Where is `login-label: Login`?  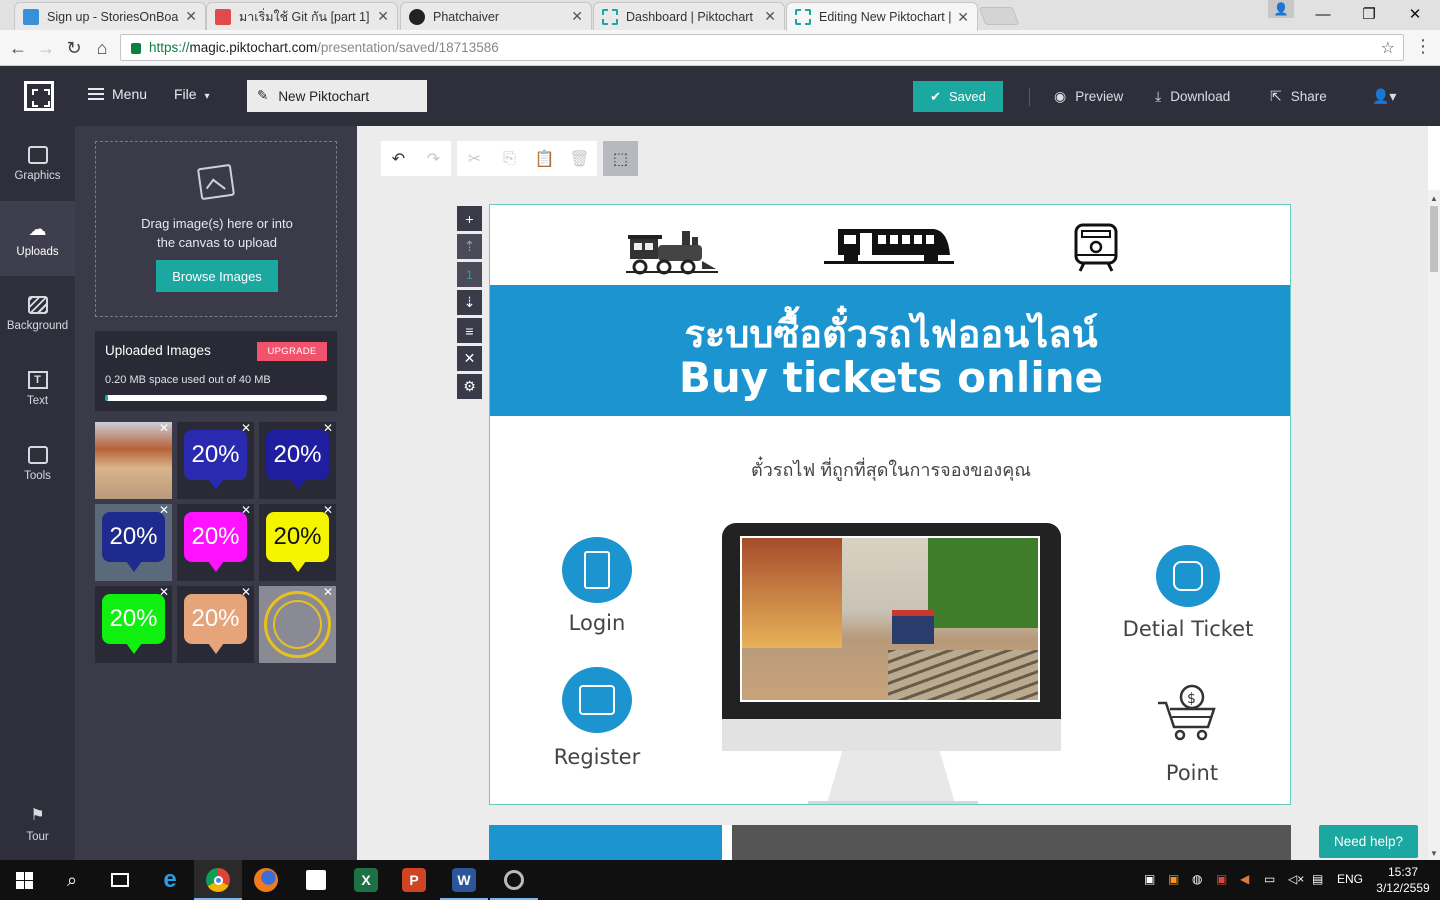 login-label: Login is located at coordinates (597, 623).